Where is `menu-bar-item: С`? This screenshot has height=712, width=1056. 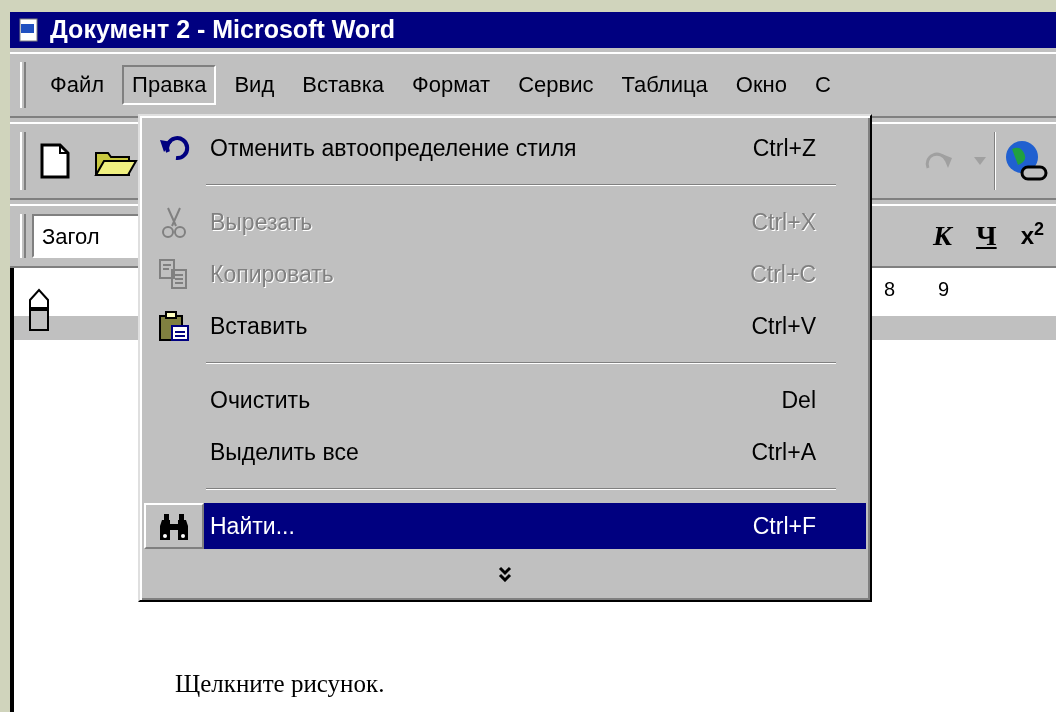
menu-bar-item: С is located at coordinates (822, 85).